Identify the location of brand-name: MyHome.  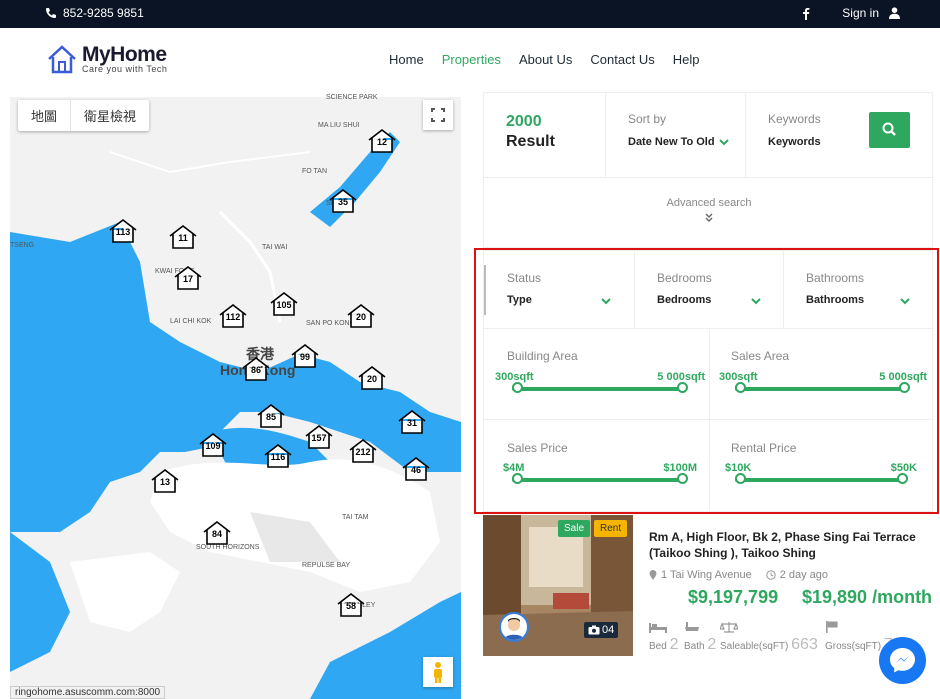
(124, 54).